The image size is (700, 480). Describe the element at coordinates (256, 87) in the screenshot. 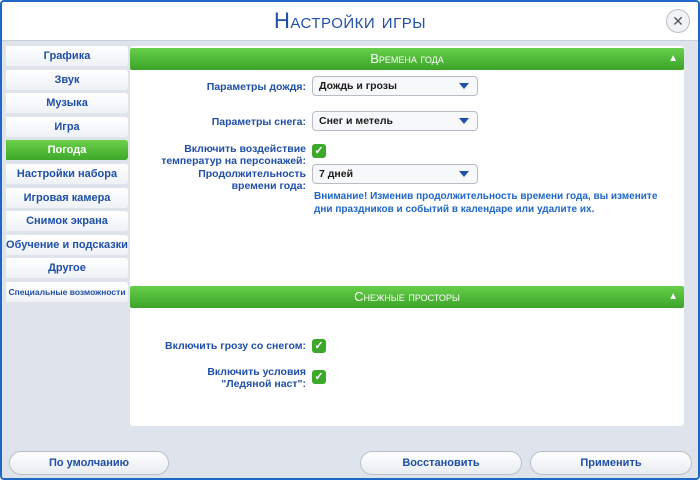

I see `rain-label: Параметры дождя:` at that location.